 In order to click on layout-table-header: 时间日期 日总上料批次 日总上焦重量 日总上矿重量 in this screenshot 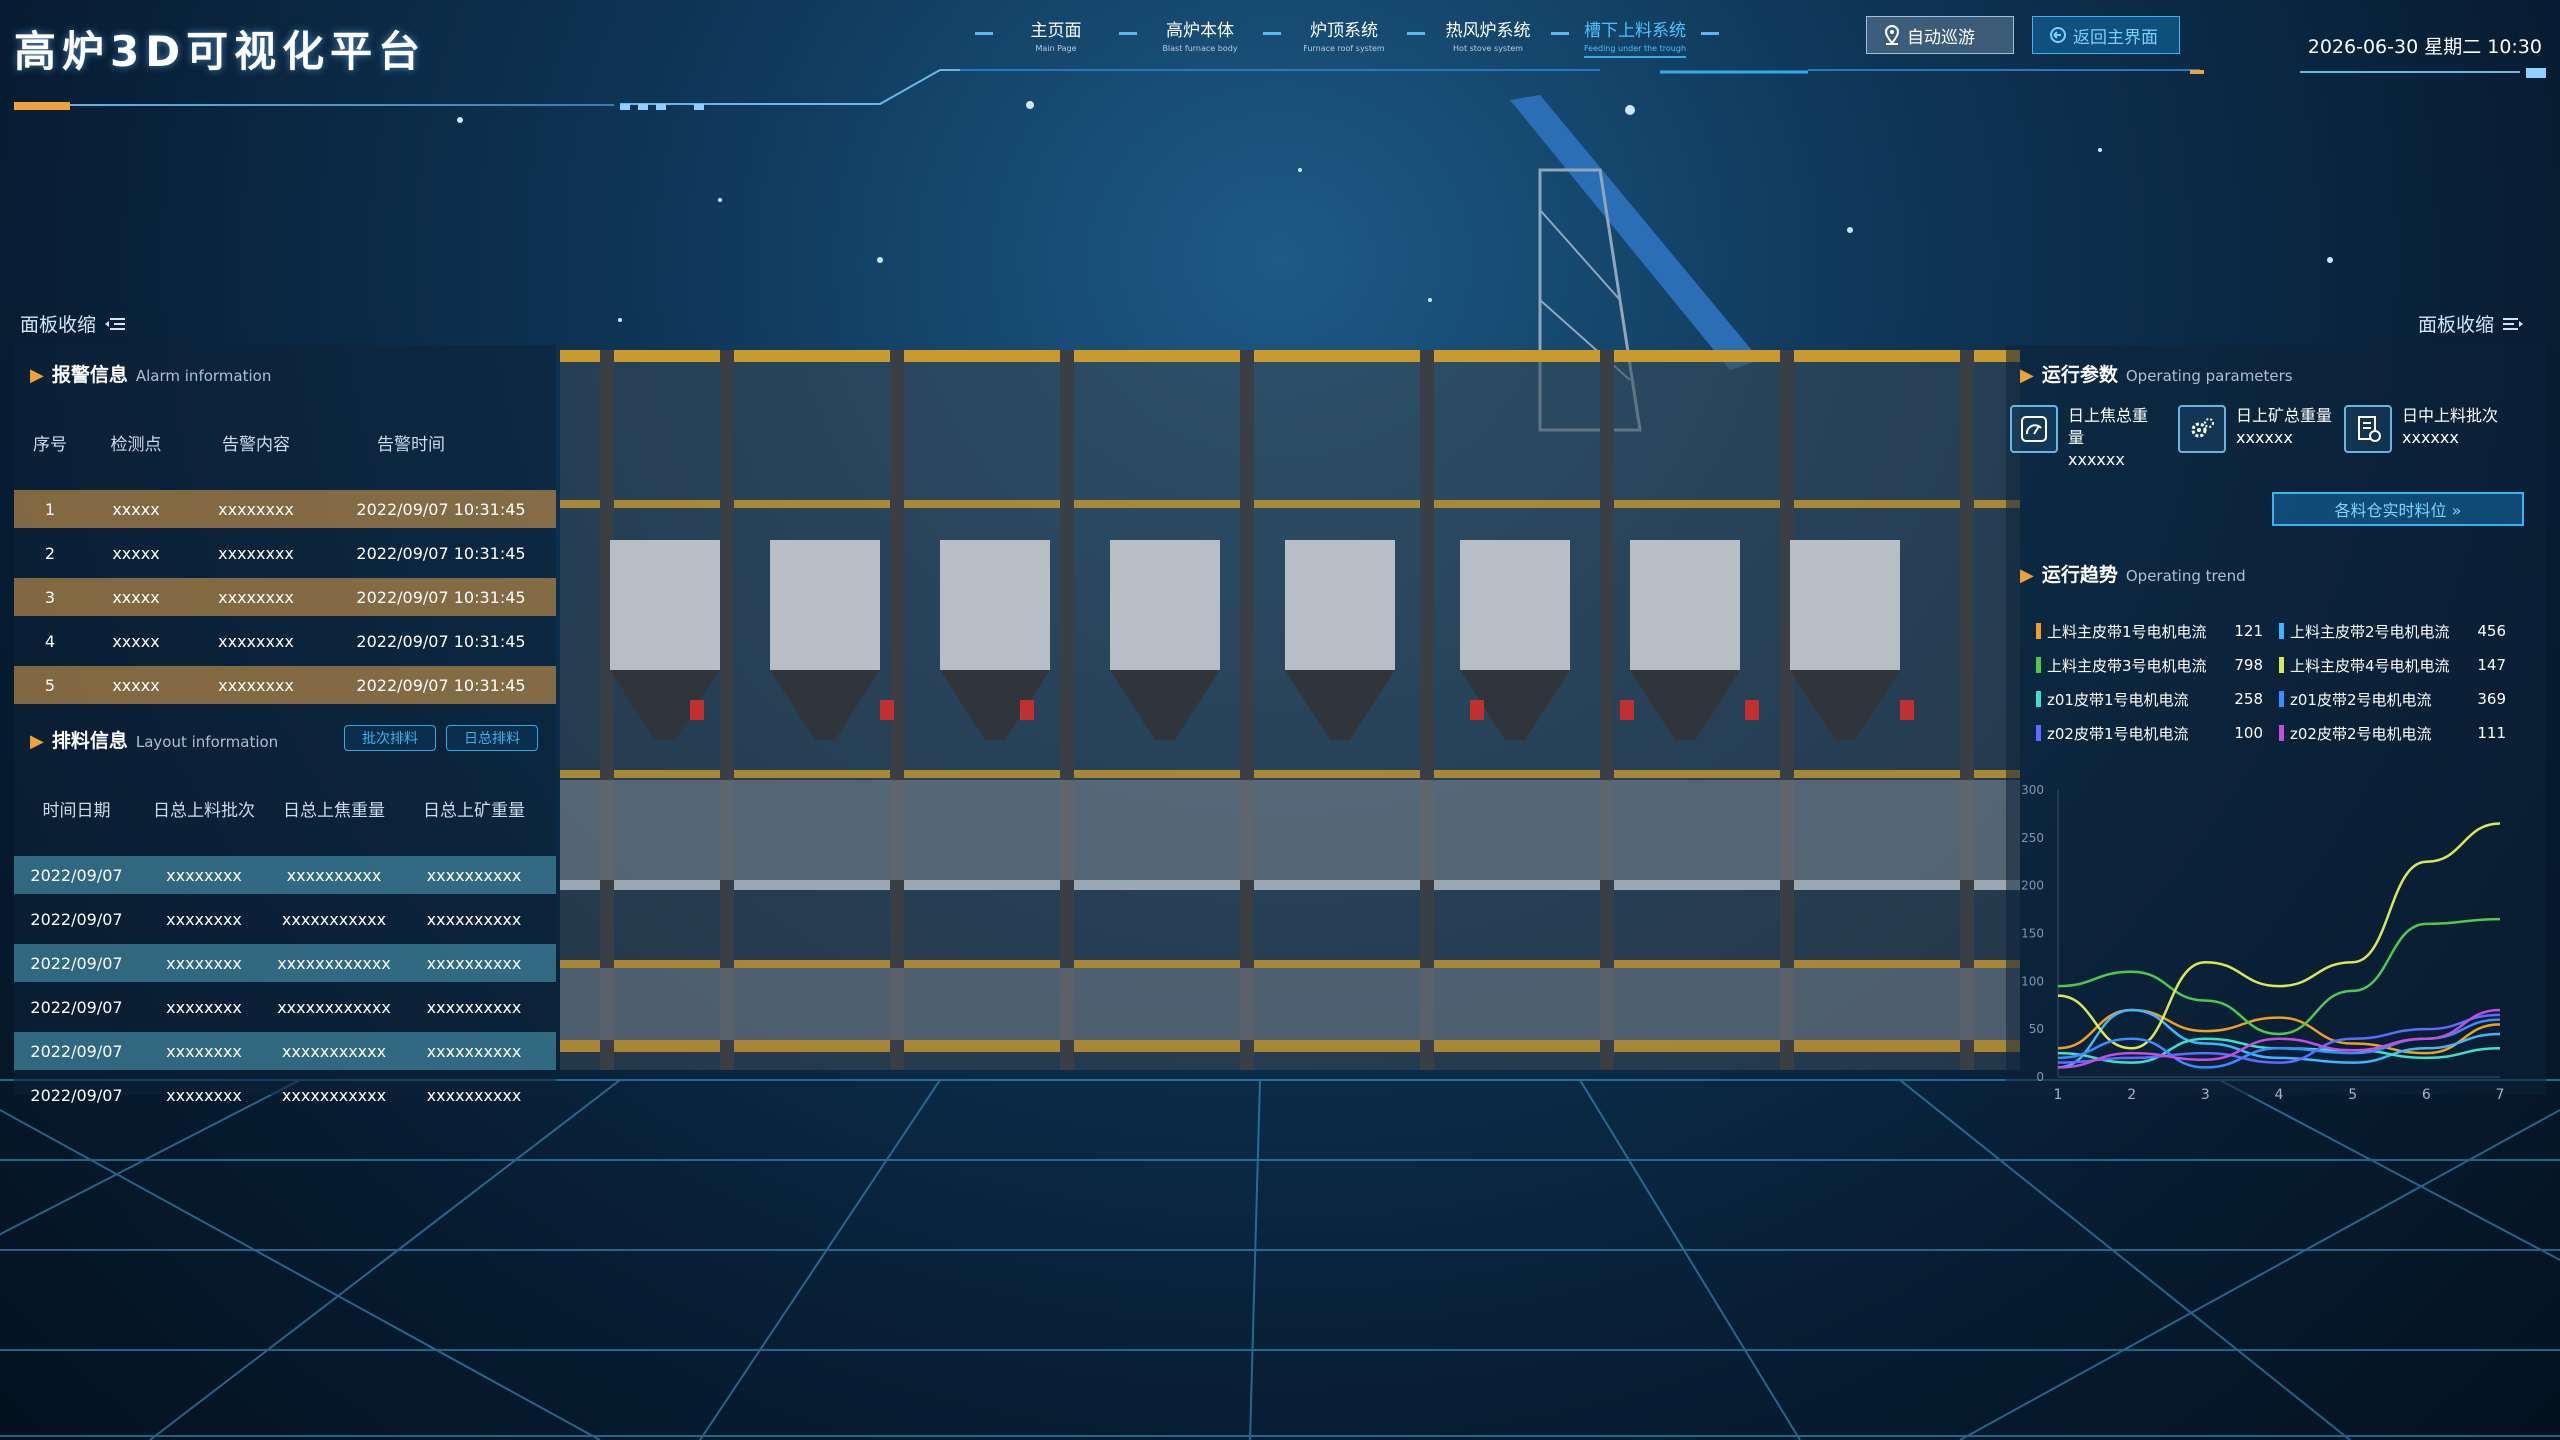, I will do `click(285, 808)`.